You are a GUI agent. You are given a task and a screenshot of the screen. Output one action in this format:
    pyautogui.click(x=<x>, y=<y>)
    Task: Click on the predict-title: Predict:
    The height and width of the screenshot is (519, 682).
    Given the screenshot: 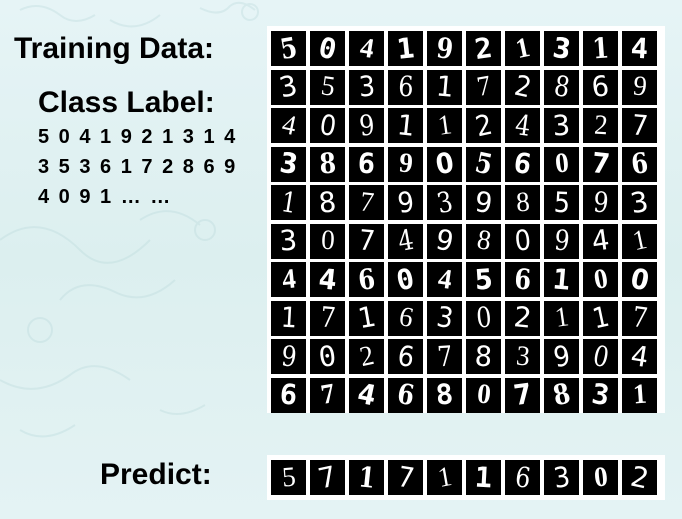 What is the action you would take?
    pyautogui.click(x=156, y=474)
    